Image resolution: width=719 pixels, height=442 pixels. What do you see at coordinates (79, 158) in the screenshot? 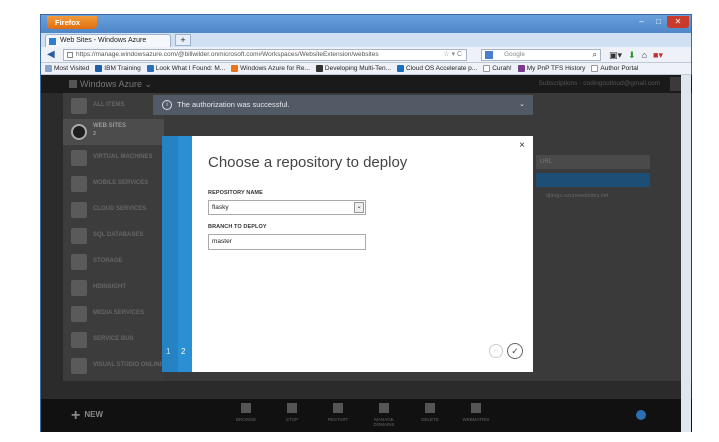
I see `vm-icon` at bounding box center [79, 158].